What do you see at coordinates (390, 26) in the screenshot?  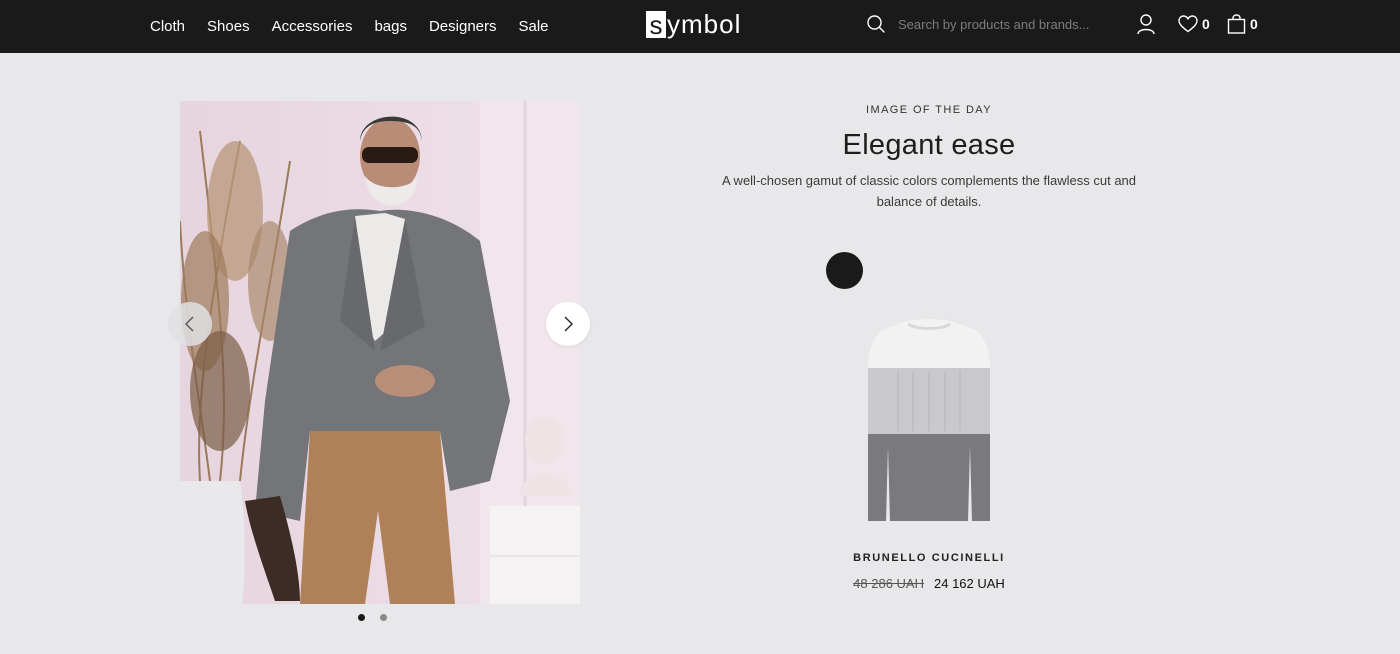 I see `nav-item-bags: bags` at bounding box center [390, 26].